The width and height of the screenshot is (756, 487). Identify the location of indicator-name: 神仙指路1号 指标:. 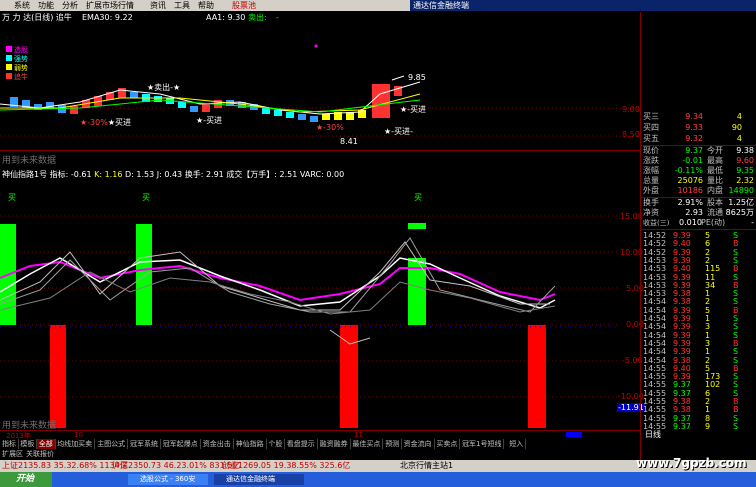
(35, 174).